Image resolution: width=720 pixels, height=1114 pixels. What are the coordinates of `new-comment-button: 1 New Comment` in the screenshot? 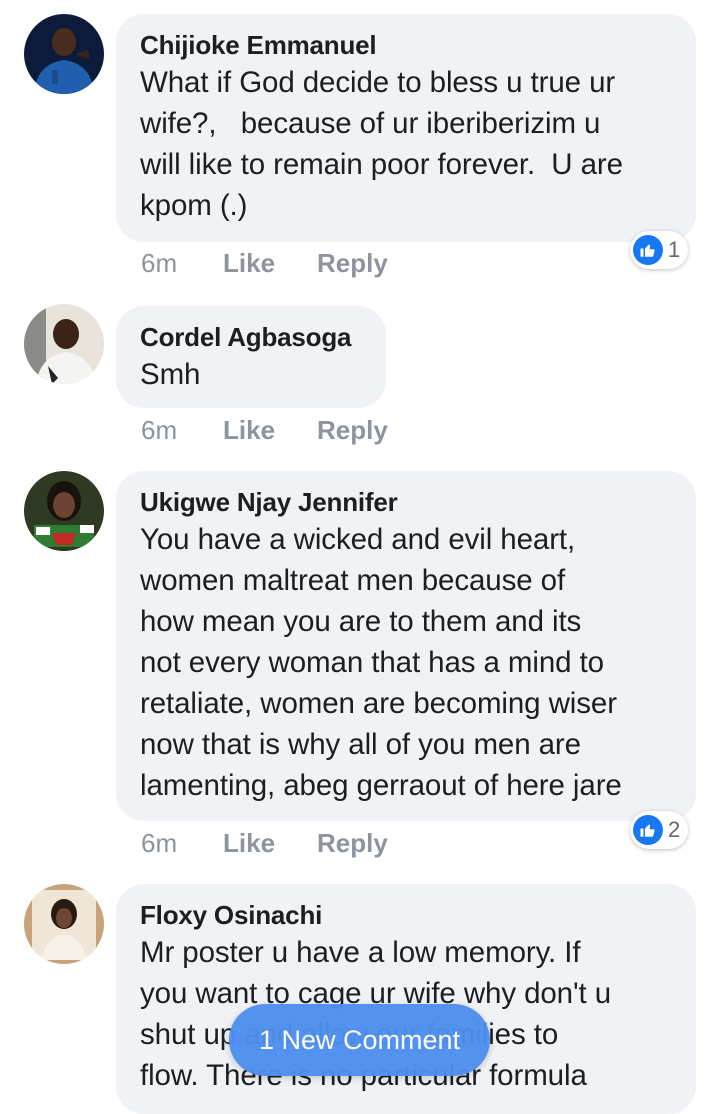 It's located at (359, 1040).